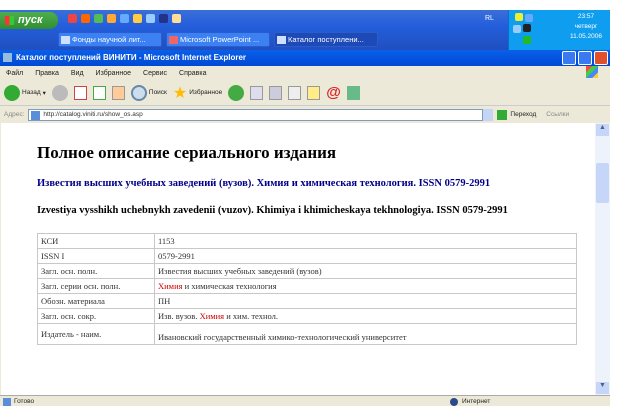  I want to click on row-value: 0579-2991, so click(365, 256).